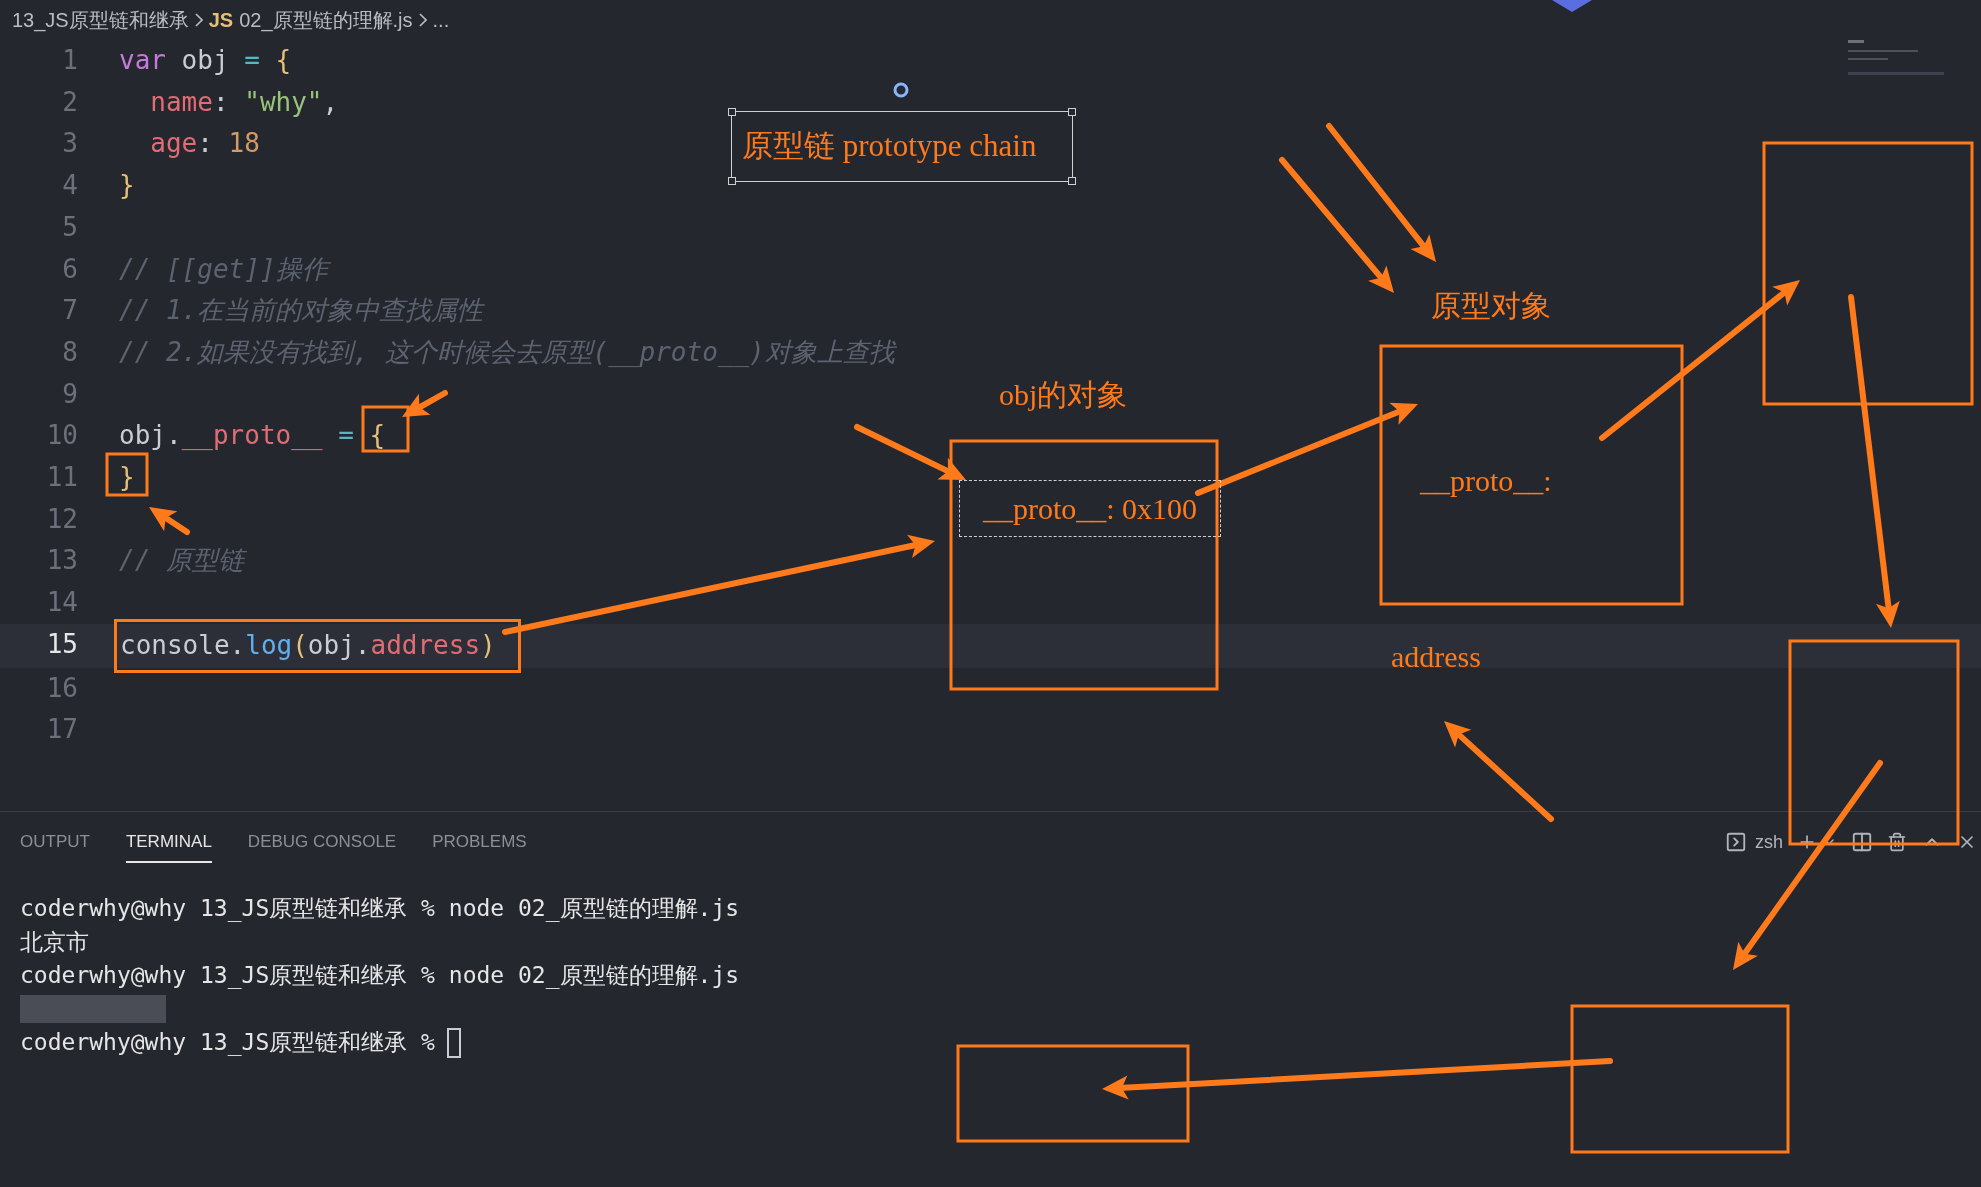 The image size is (1981, 1187). I want to click on panel-tab: OUTPUT, so click(55, 842).